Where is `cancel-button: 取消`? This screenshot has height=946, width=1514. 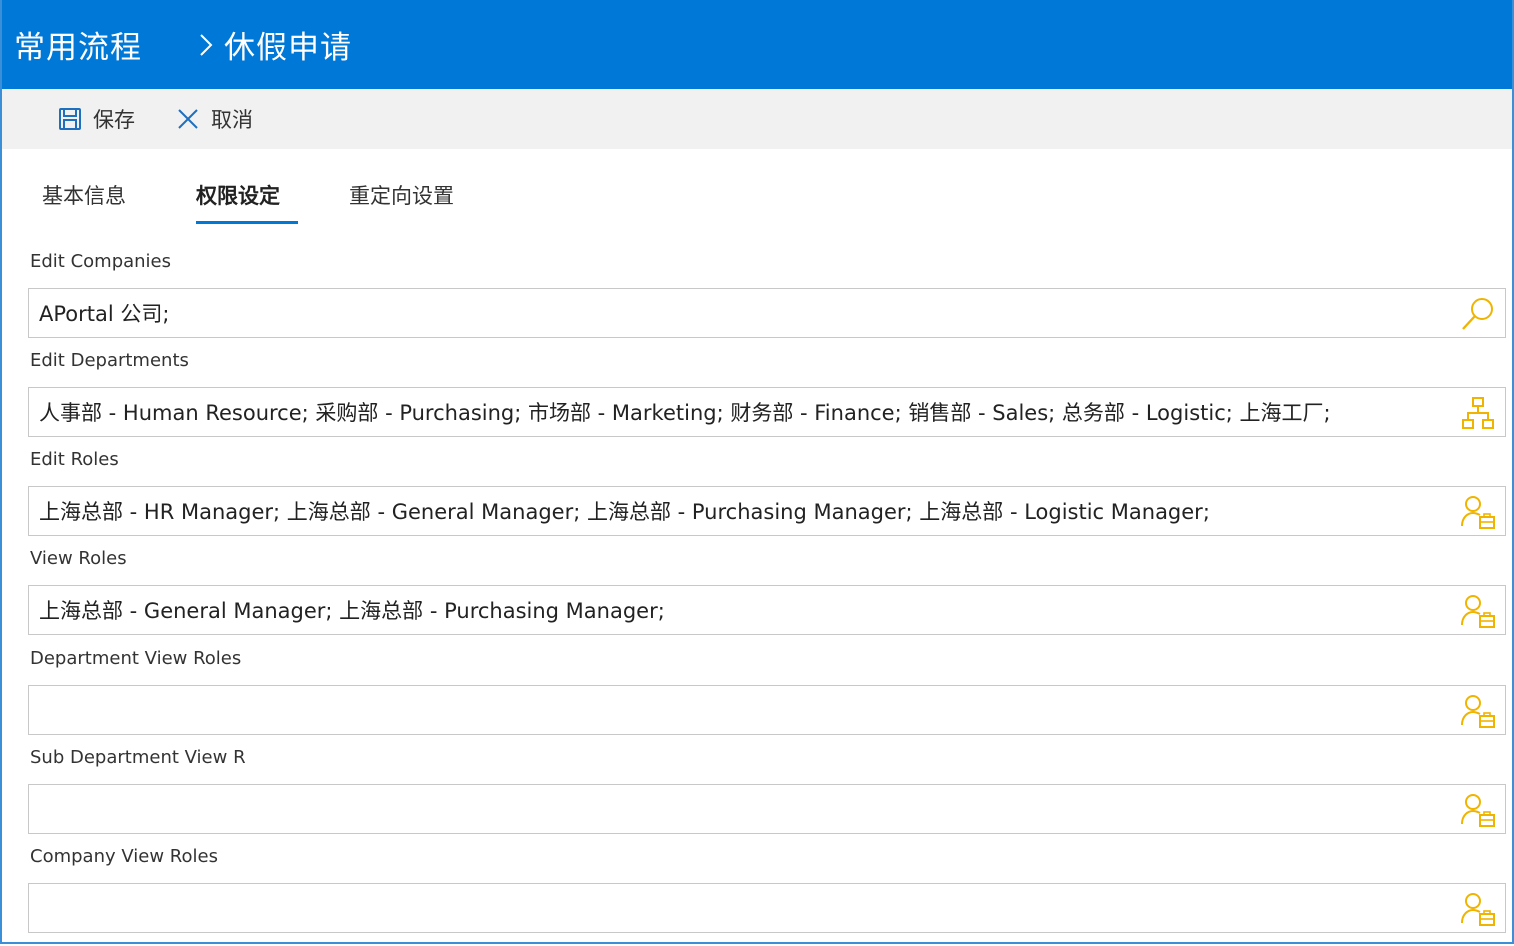
cancel-button: 取消 is located at coordinates (214, 119).